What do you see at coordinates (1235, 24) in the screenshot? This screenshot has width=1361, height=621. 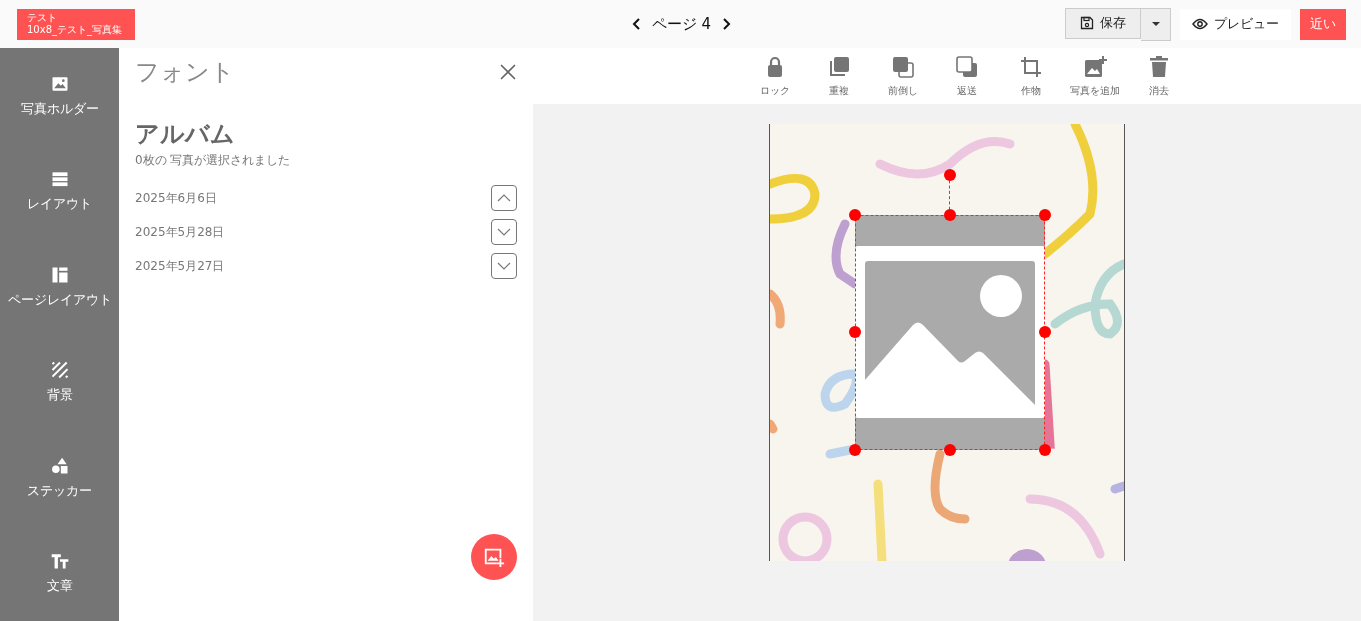 I see `preview-button: プレビュー` at bounding box center [1235, 24].